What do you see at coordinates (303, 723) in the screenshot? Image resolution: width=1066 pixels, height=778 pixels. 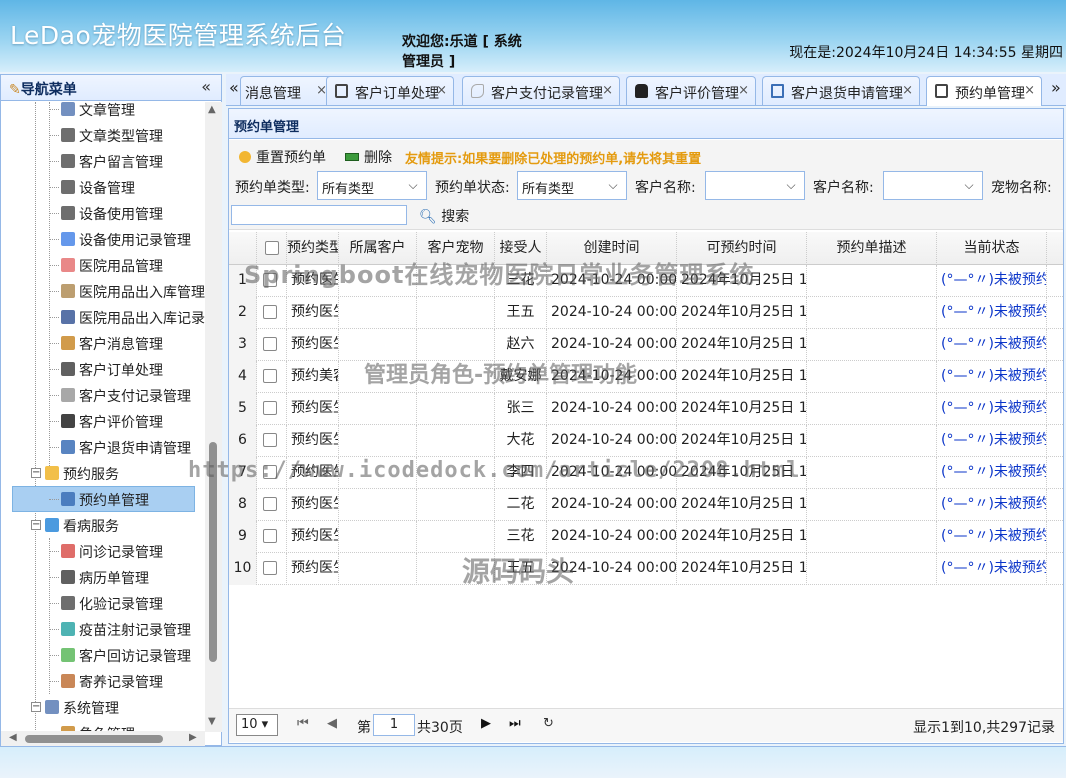 I see `first-page-icon: ⏮` at bounding box center [303, 723].